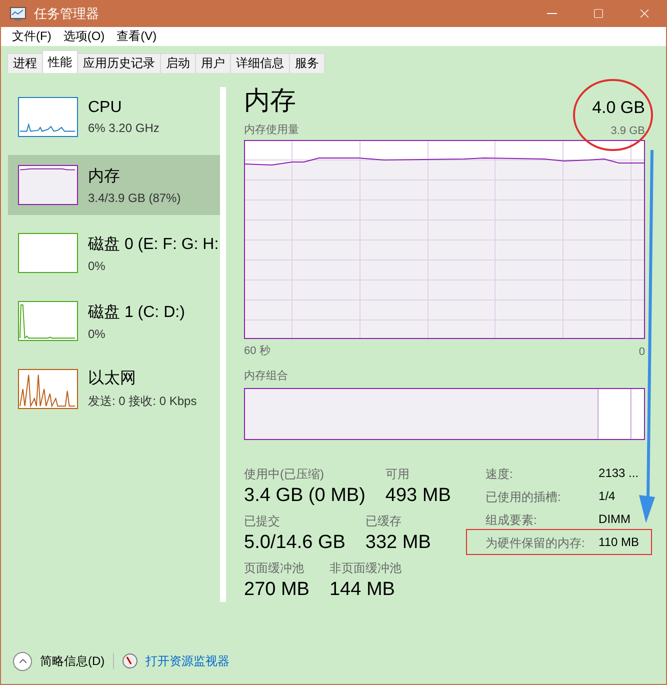 The height and width of the screenshot is (685, 667). I want to click on summary-button: 简略信息(D), so click(72, 661).